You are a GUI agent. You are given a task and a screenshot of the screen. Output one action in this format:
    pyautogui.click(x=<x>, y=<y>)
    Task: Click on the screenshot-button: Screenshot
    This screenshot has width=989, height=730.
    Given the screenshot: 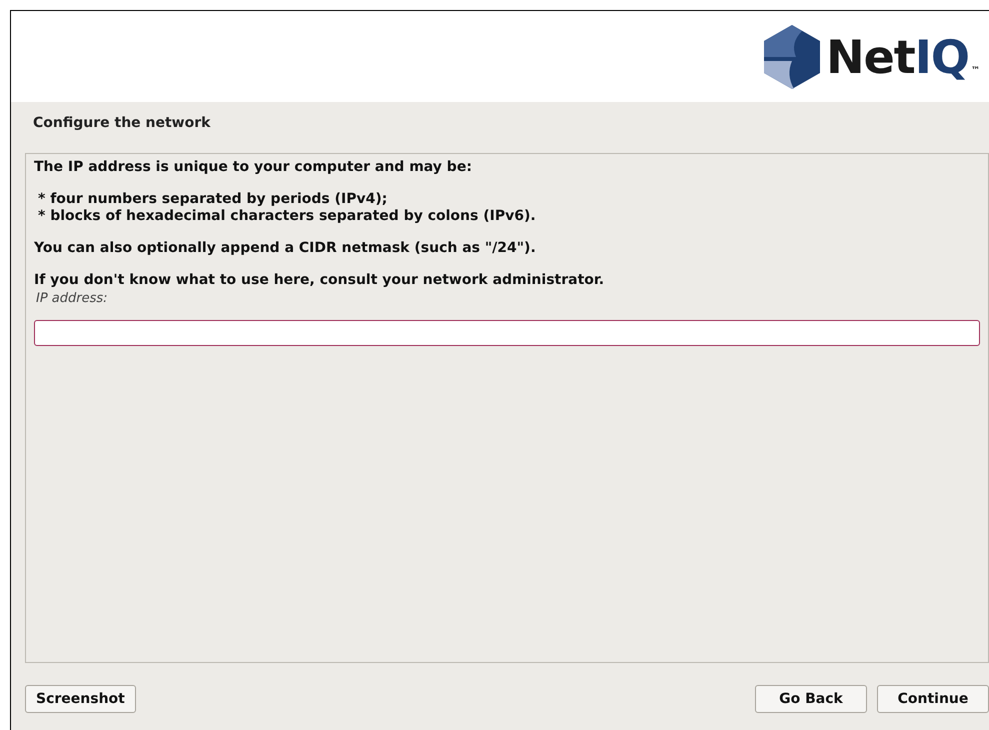 What is the action you would take?
    pyautogui.click(x=80, y=699)
    